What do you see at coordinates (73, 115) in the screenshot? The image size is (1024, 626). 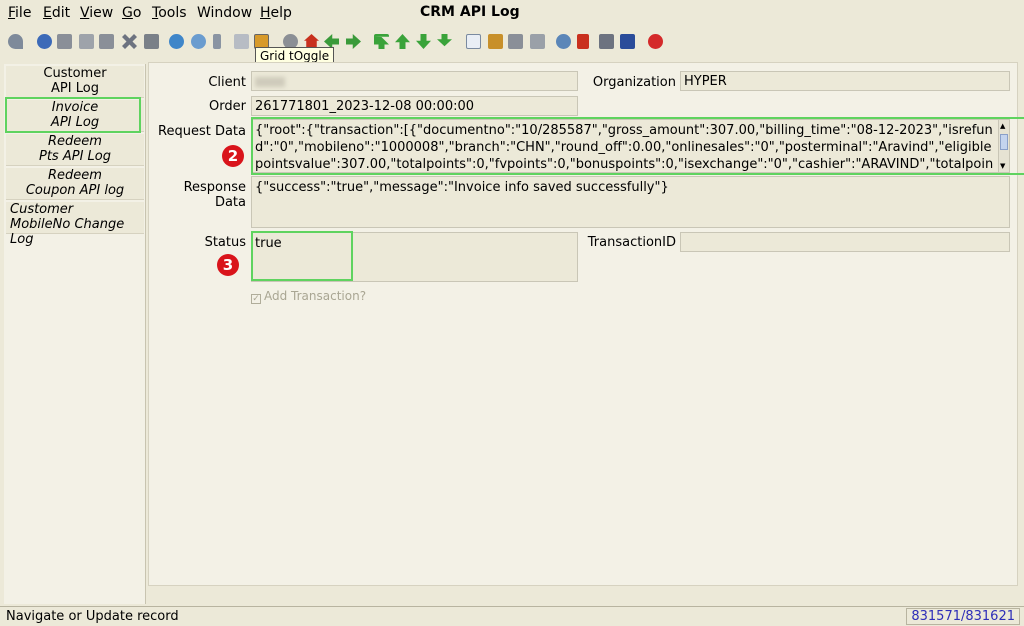 I see `highlight-box-invoice` at bounding box center [73, 115].